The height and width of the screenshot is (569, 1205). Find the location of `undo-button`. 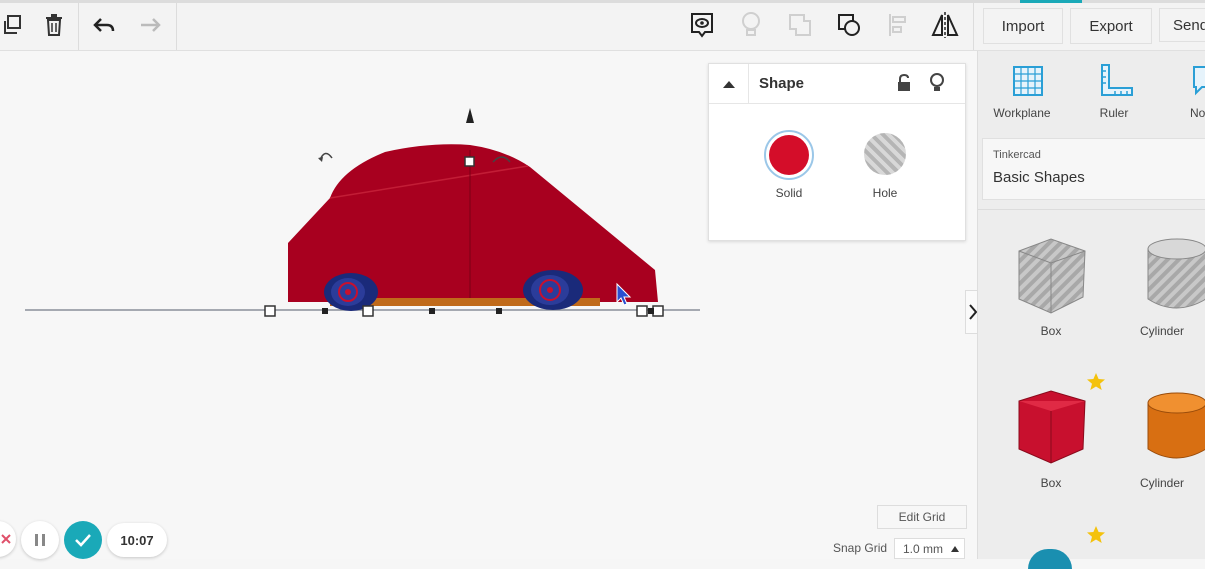

undo-button is located at coordinates (104, 25).